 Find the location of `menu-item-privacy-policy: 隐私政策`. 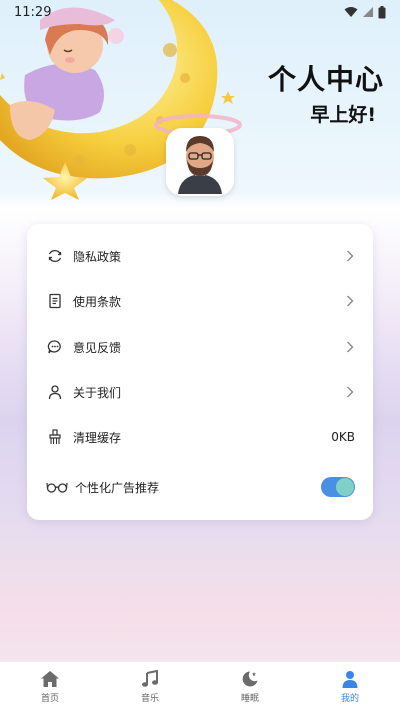

menu-item-privacy-policy: 隐私政策 is located at coordinates (200, 256).